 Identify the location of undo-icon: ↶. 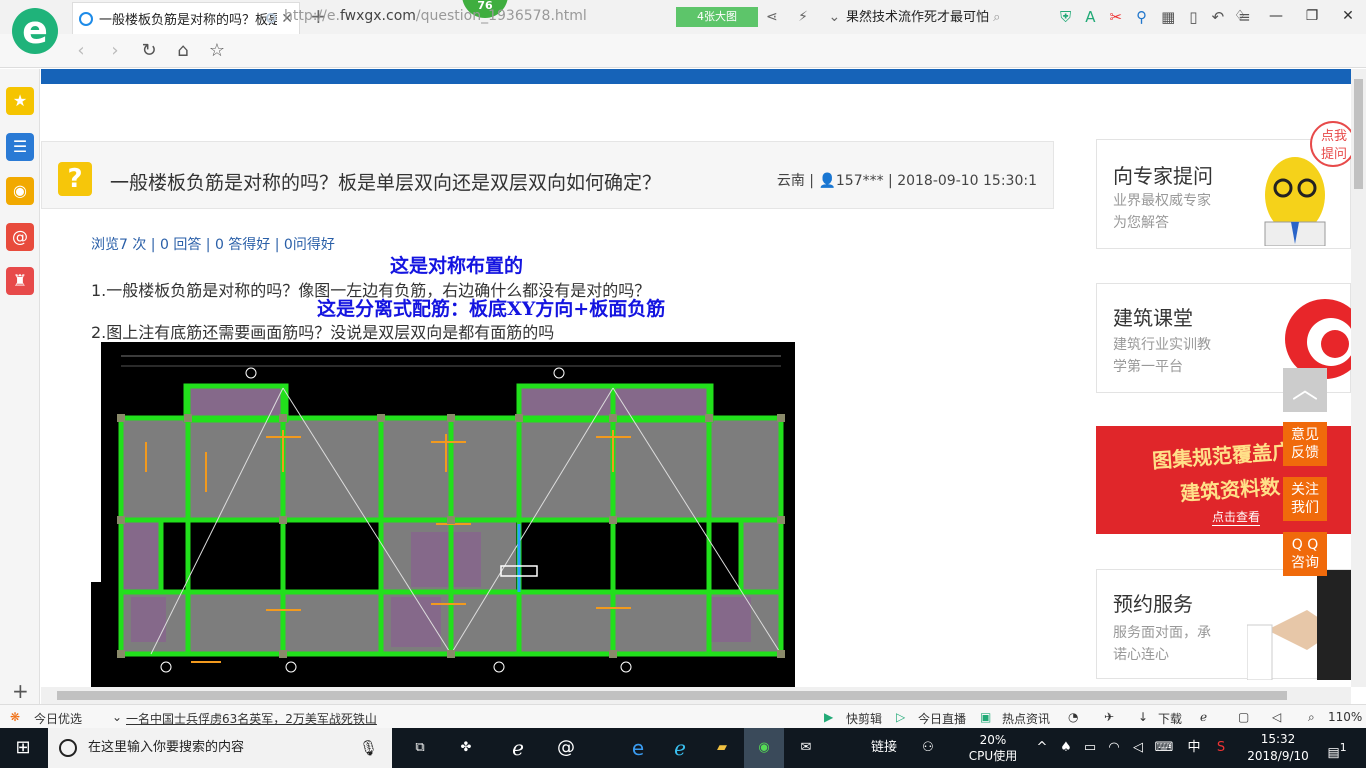
(1218, 17).